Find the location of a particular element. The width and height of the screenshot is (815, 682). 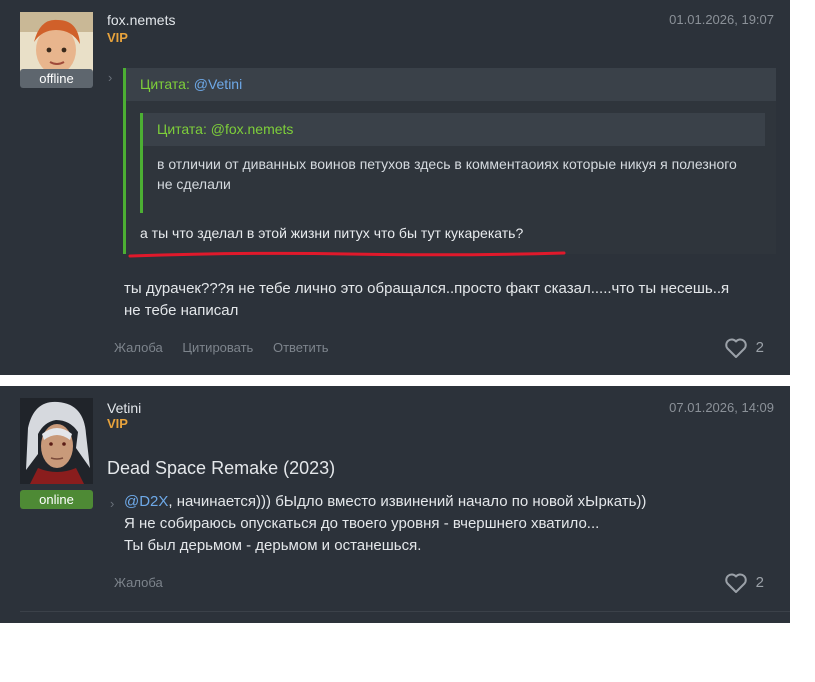

nested-quote-cite-label: Цитата: is located at coordinates (182, 129).